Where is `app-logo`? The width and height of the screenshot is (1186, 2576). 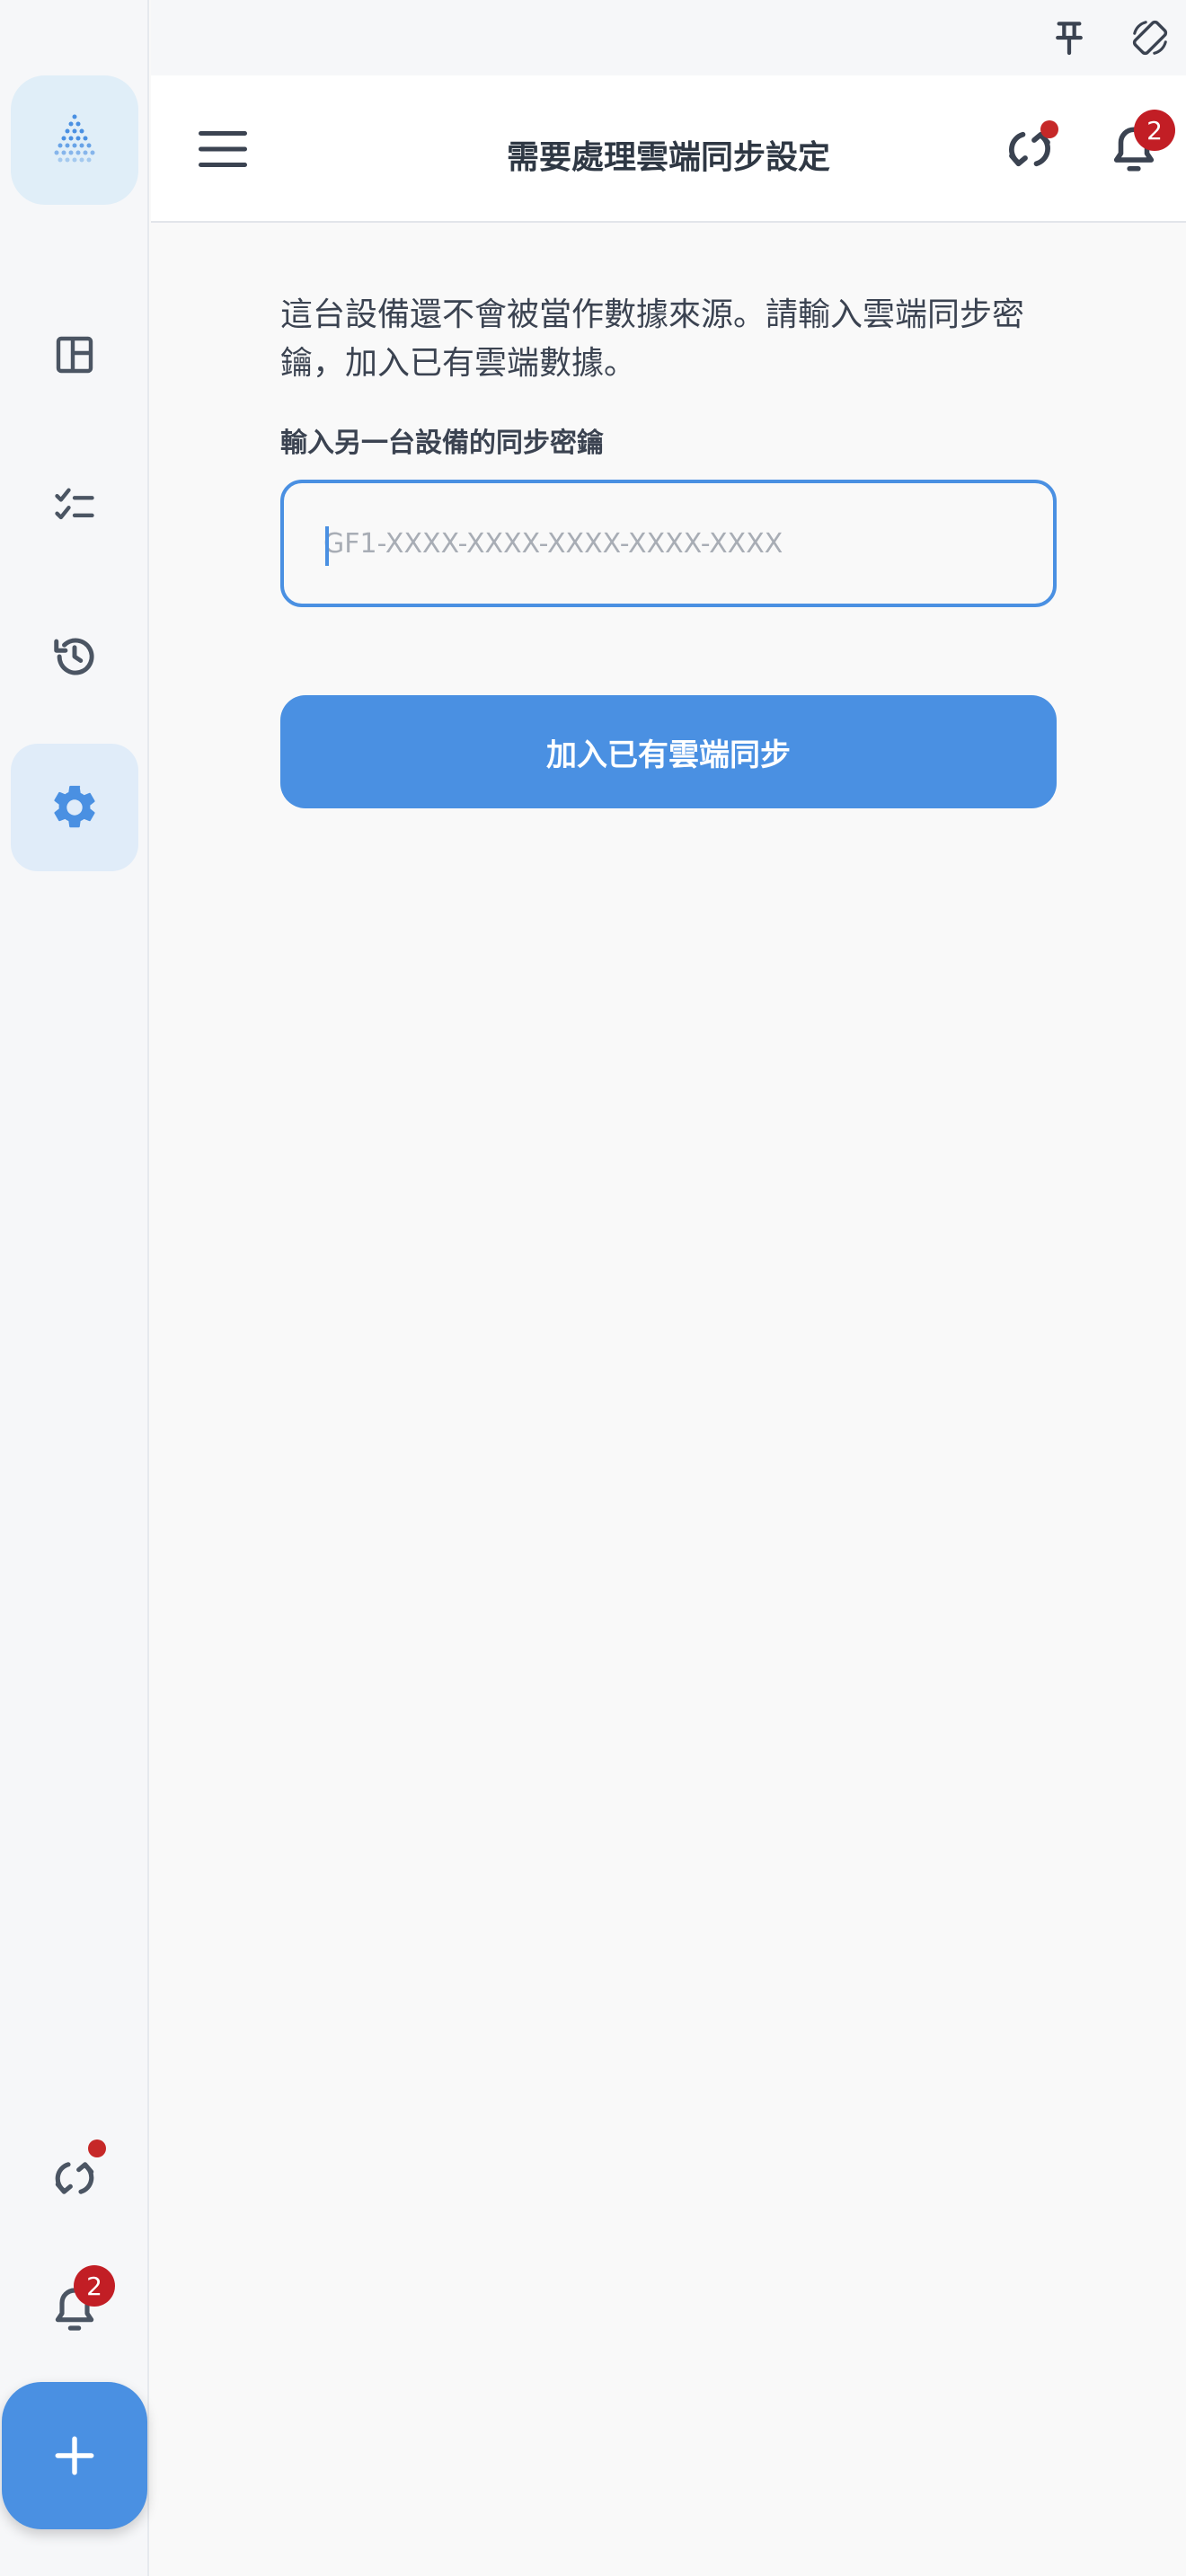
app-logo is located at coordinates (74, 140).